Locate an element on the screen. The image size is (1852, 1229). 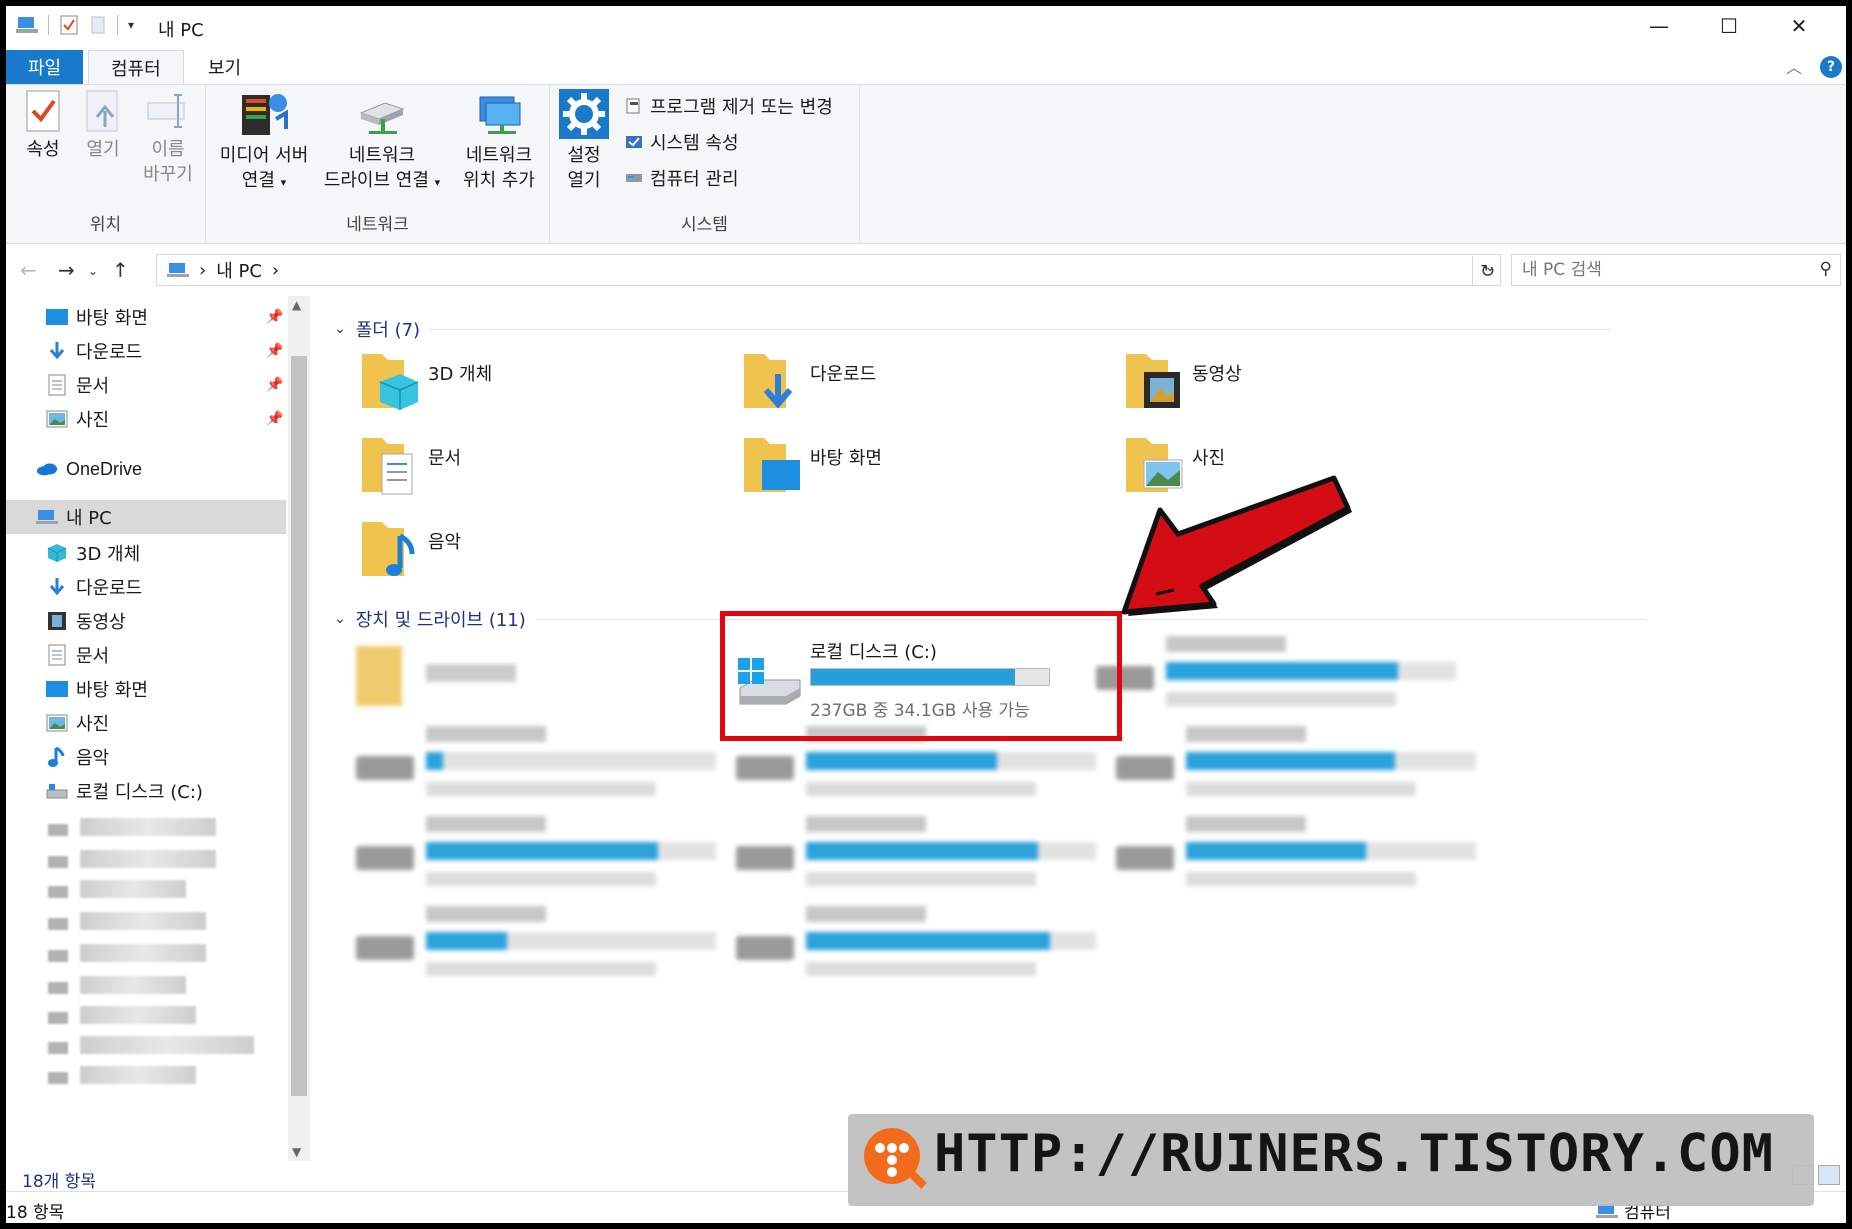
settings-gear-icon is located at coordinates (584, 114).